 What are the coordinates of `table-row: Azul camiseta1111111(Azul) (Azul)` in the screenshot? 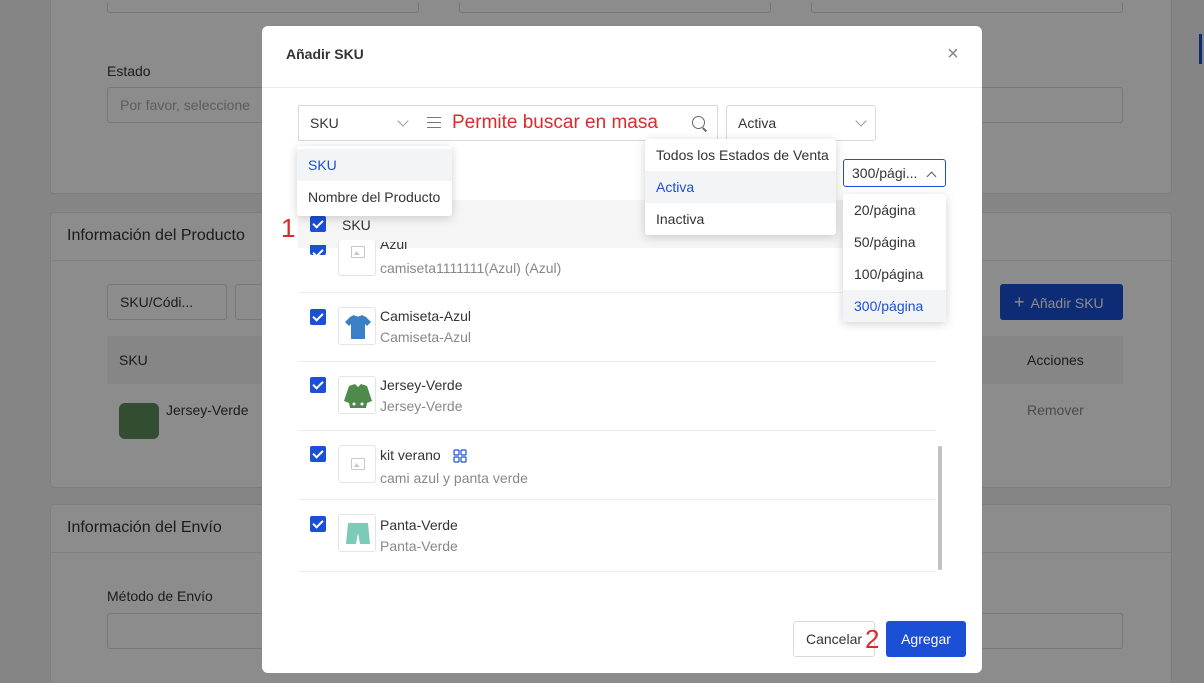 It's located at (617, 266).